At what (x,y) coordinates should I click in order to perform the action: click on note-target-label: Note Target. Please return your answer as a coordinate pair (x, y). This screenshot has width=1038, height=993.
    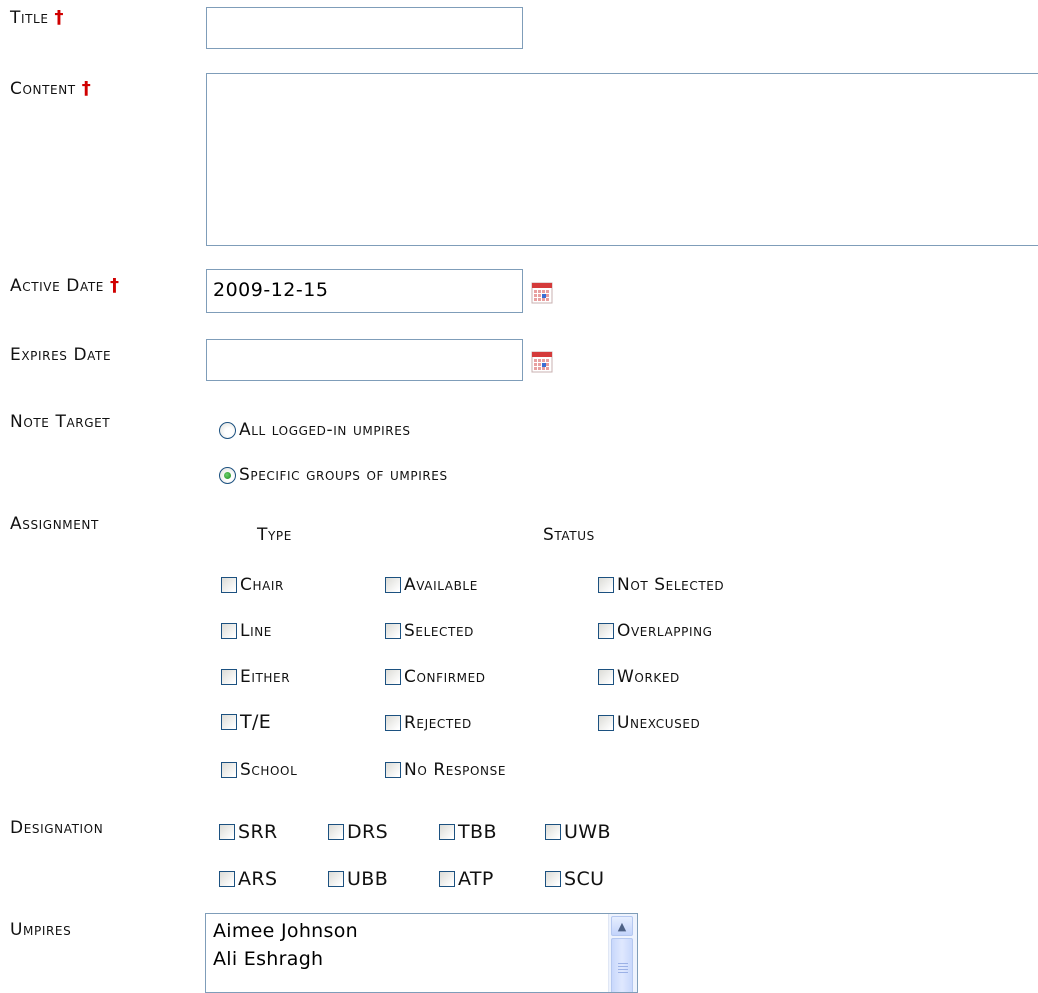
    Looking at the image, I should click on (60, 422).